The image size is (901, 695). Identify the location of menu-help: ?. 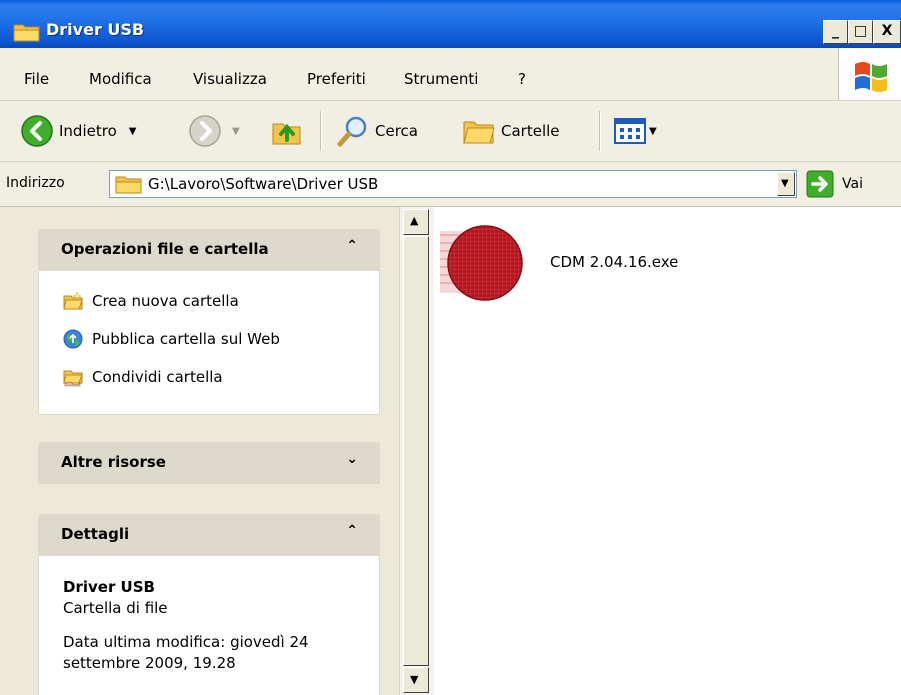
(522, 79).